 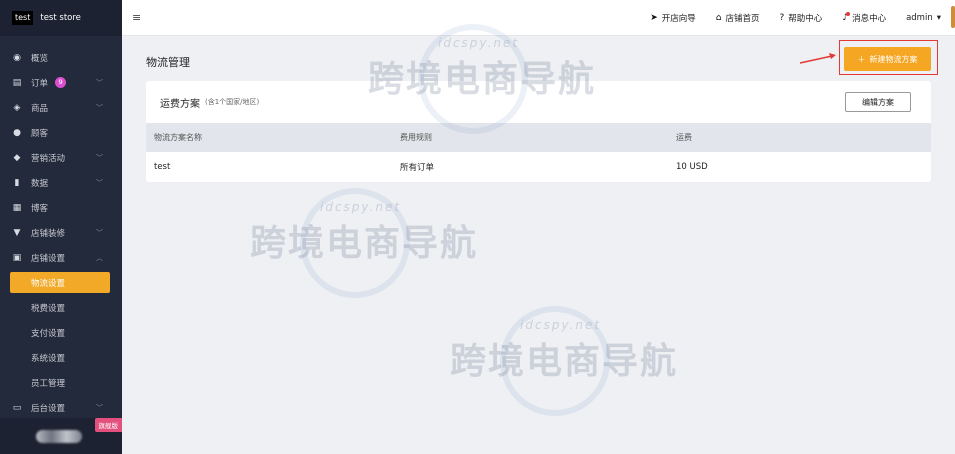 What do you see at coordinates (538, 167) in the screenshot?
I see `table-row: test 所有订单 10 USD` at bounding box center [538, 167].